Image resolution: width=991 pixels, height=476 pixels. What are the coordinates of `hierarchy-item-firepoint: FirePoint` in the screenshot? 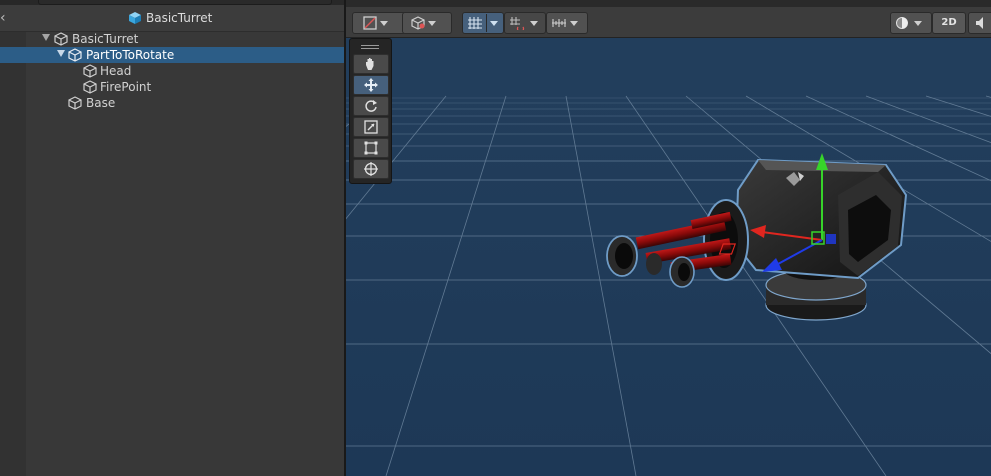 It's located at (172, 87).